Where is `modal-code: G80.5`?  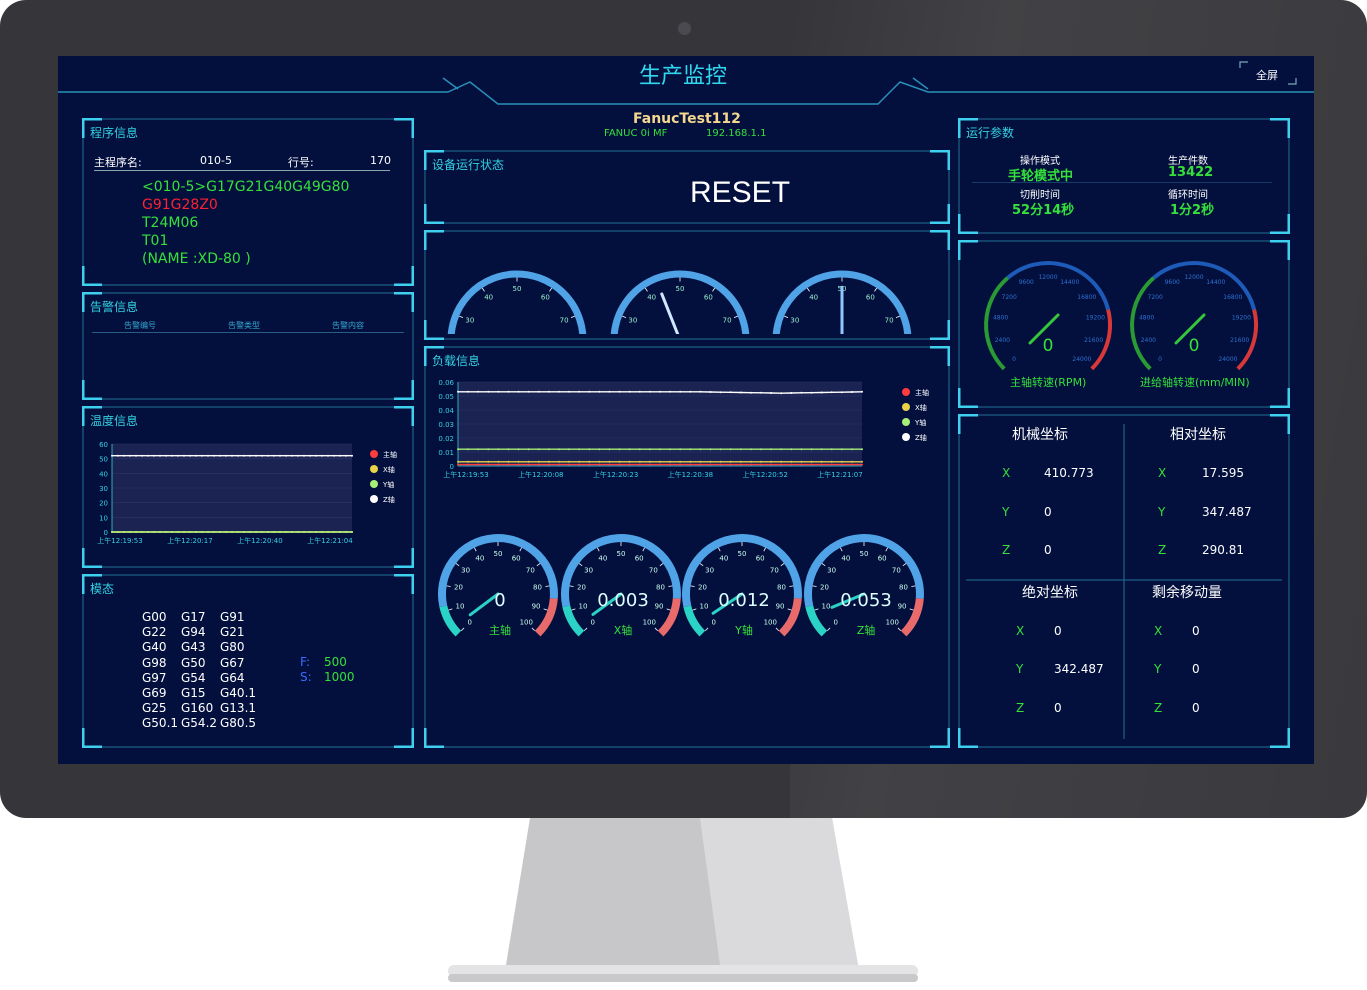 modal-code: G80.5 is located at coordinates (238, 723).